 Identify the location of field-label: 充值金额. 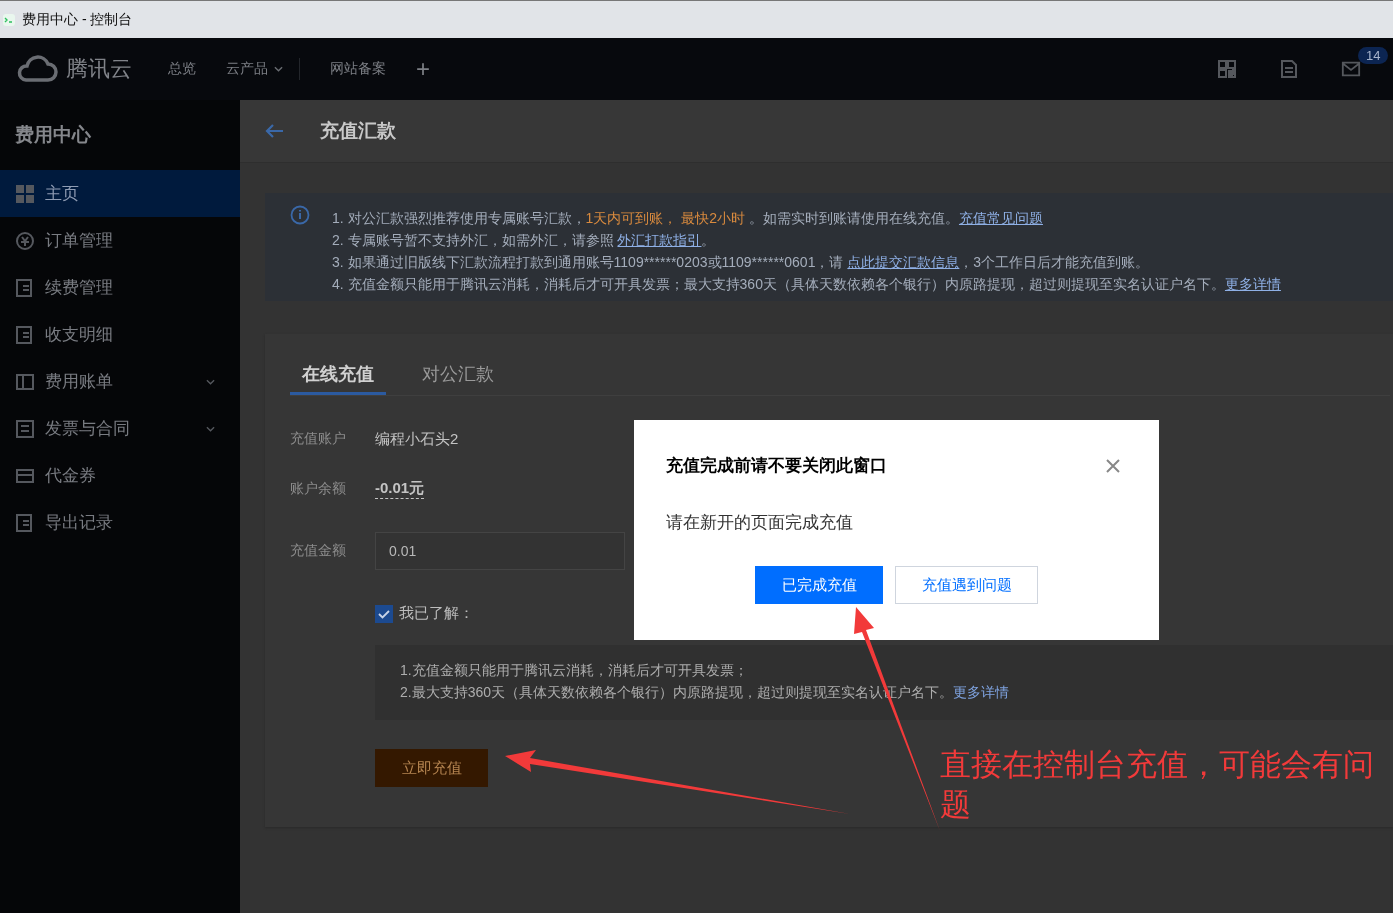
(318, 551).